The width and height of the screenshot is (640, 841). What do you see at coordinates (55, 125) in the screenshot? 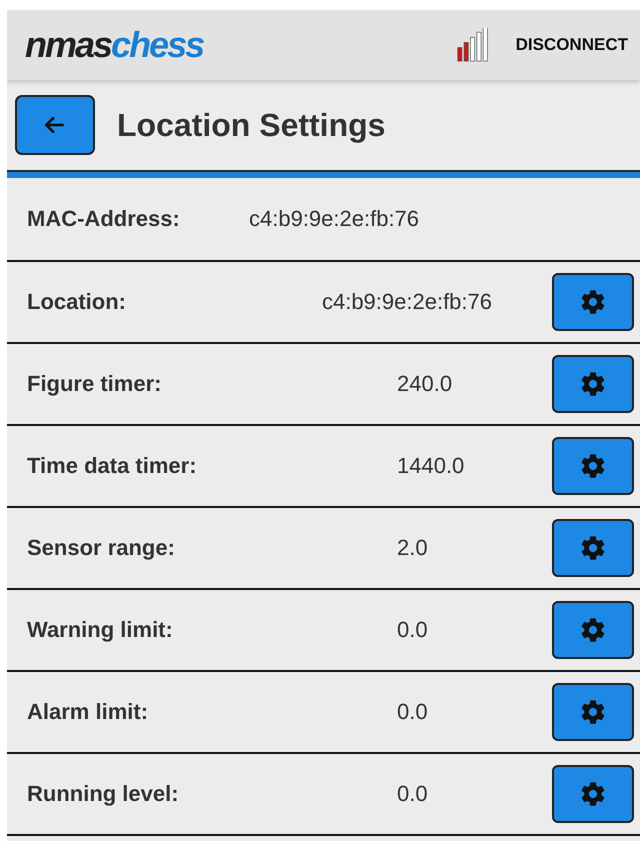
I see `back-button` at bounding box center [55, 125].